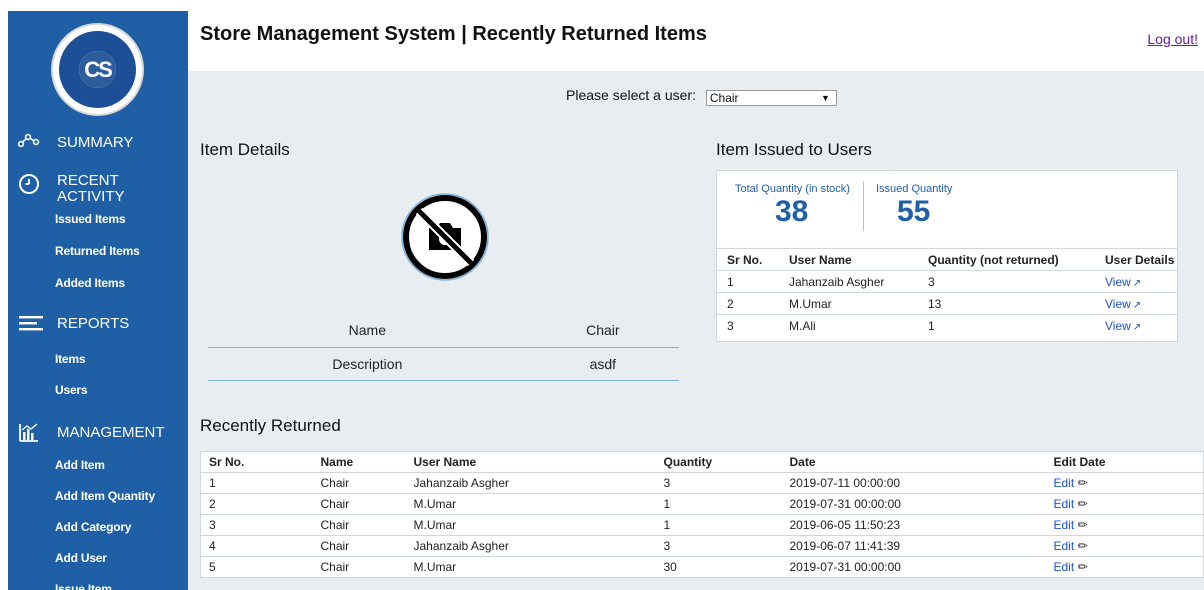 The width and height of the screenshot is (1204, 590). I want to click on sidebar-item-add-user: Add User, so click(81, 558).